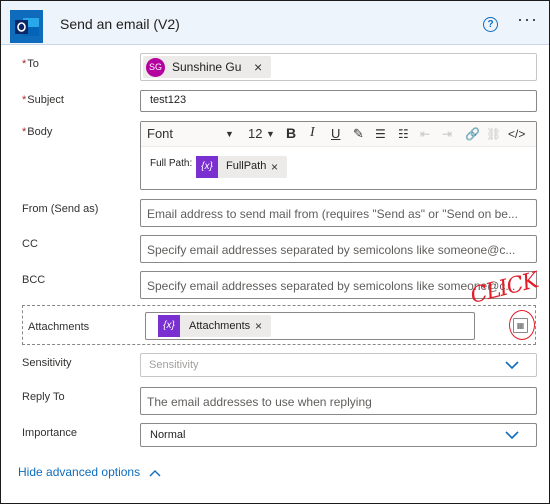  I want to click on font-size-select: 12, so click(255, 133).